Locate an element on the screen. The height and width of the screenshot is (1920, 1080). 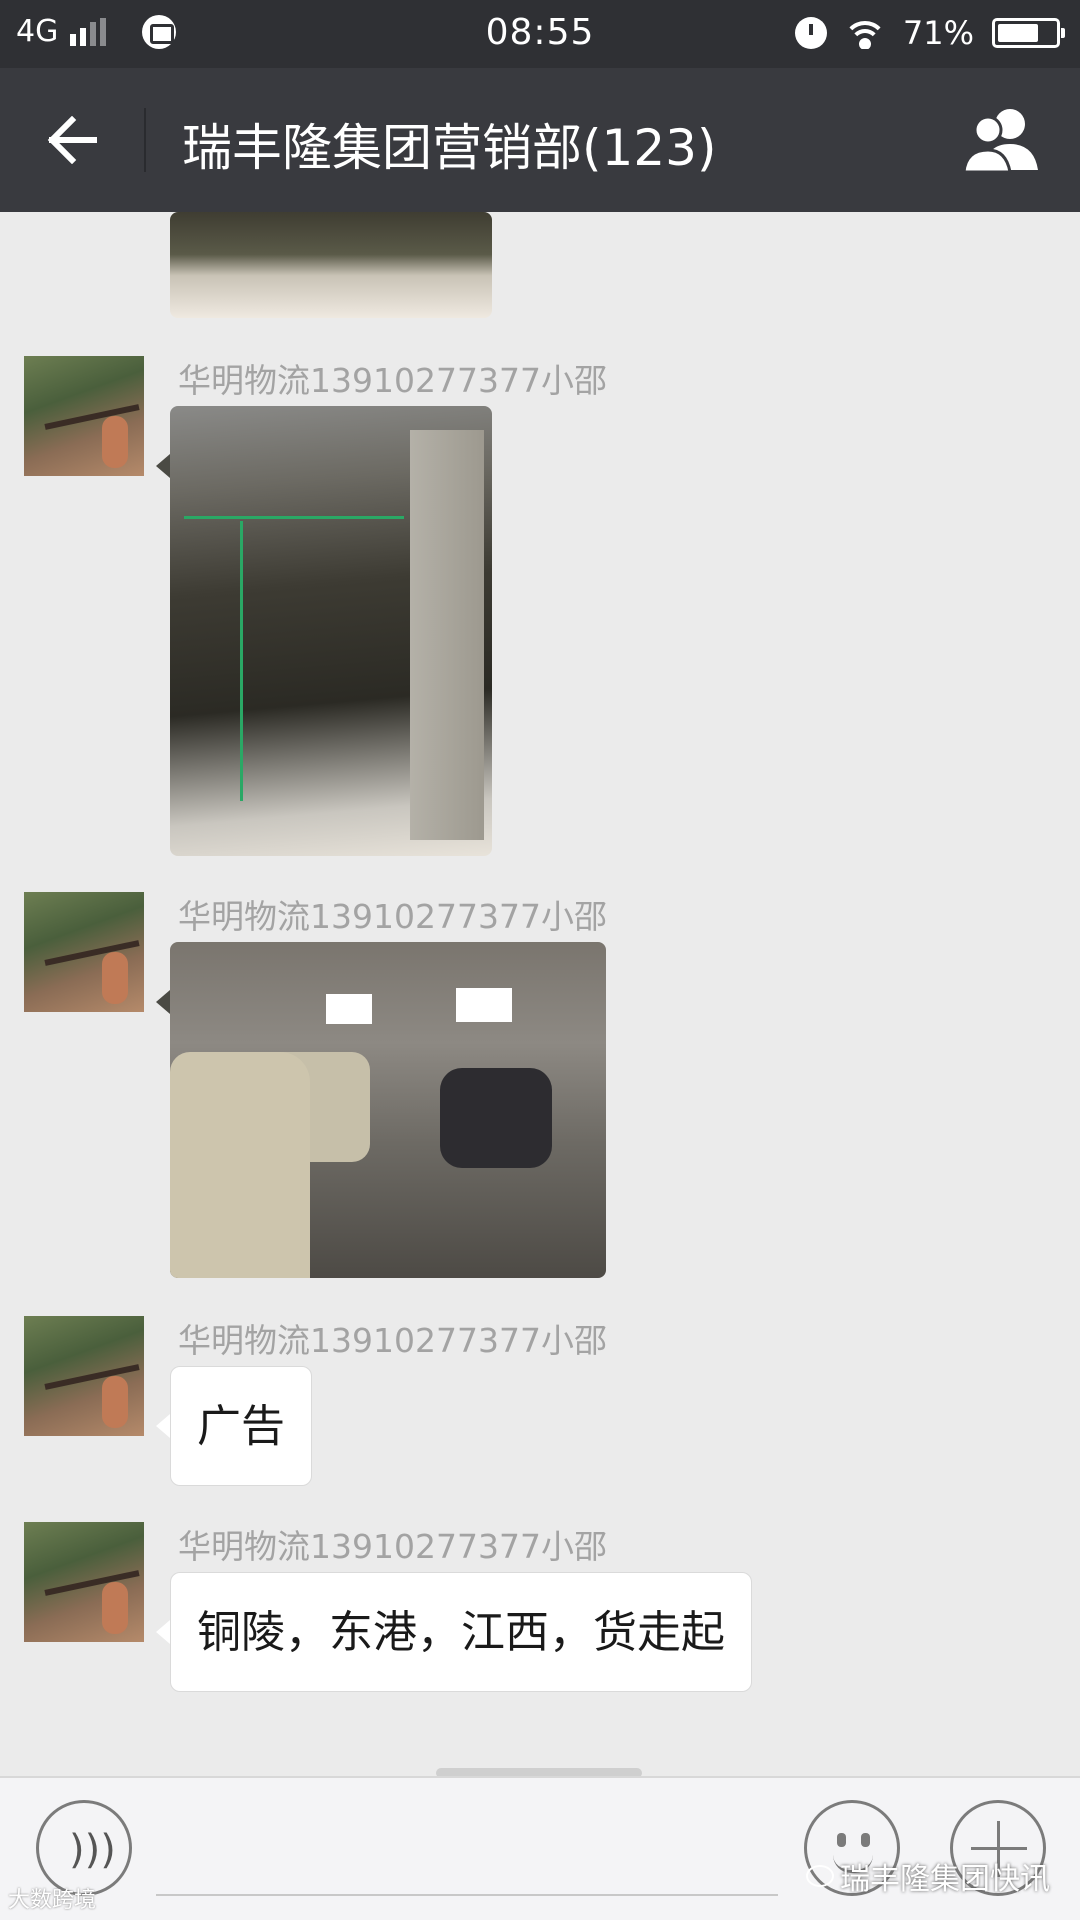
arrow-left-icon is located at coordinates (72, 140).